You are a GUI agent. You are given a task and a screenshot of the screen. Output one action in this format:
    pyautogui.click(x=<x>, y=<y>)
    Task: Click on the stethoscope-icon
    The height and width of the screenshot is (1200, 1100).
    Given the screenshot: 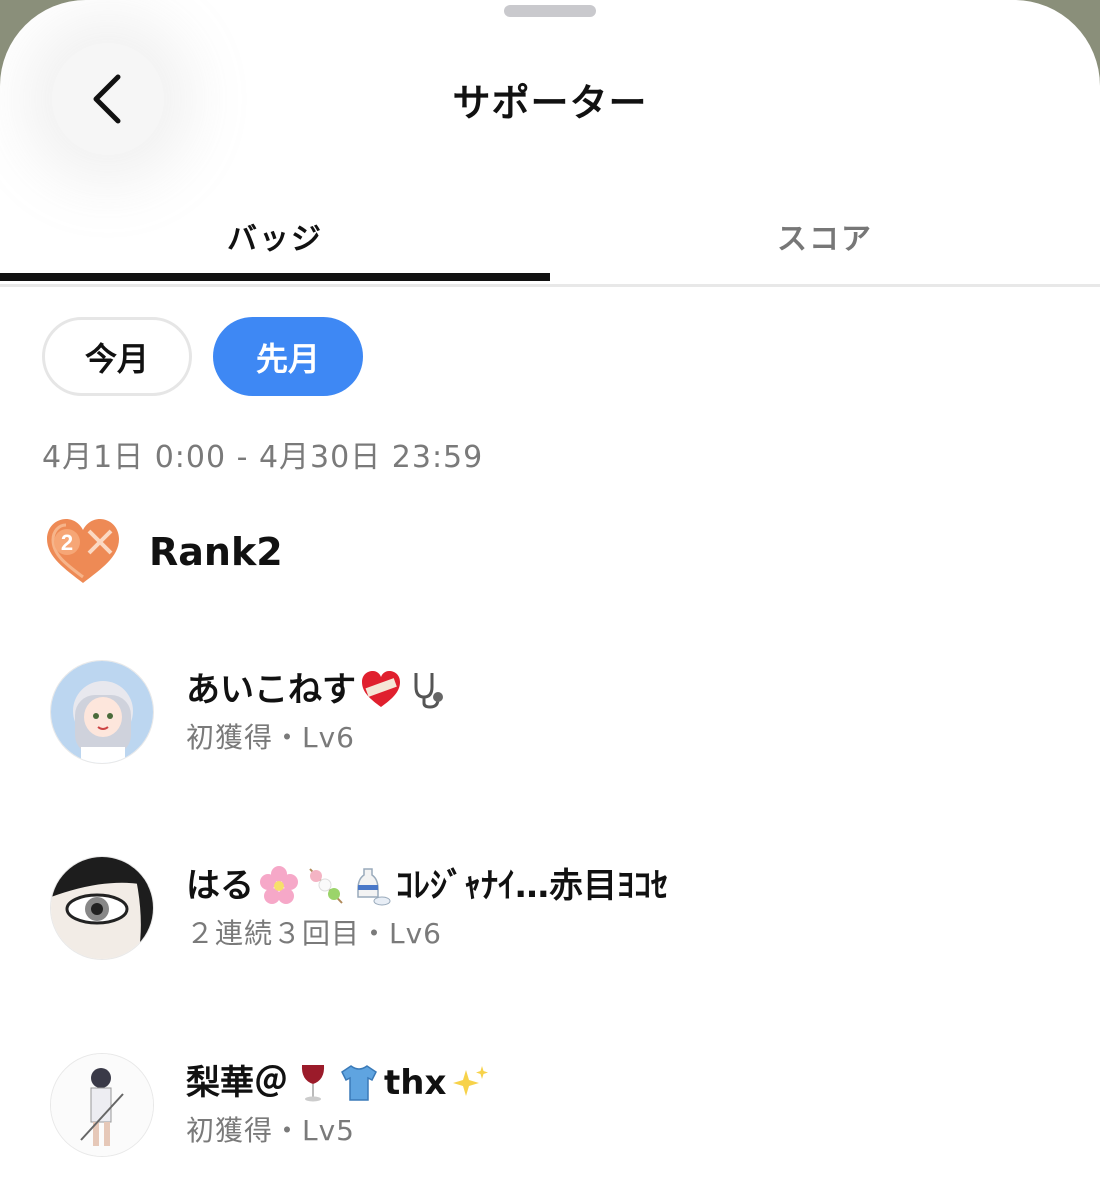 What is the action you would take?
    pyautogui.click(x=428, y=691)
    